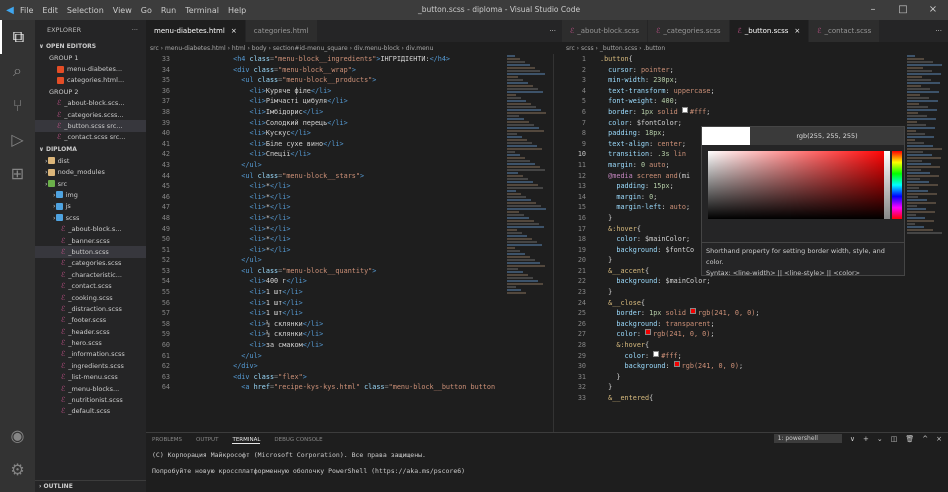 This screenshot has height=492, width=948. I want to click on close-panel-icon: ×, so click(939, 439).